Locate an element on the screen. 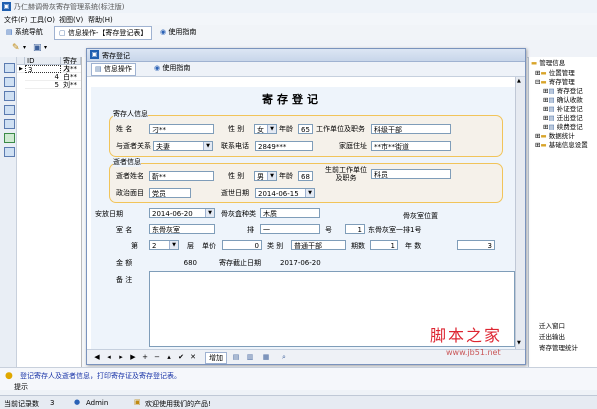 The height and width of the screenshot is (409, 597). row-field: 一 is located at coordinates (290, 229).